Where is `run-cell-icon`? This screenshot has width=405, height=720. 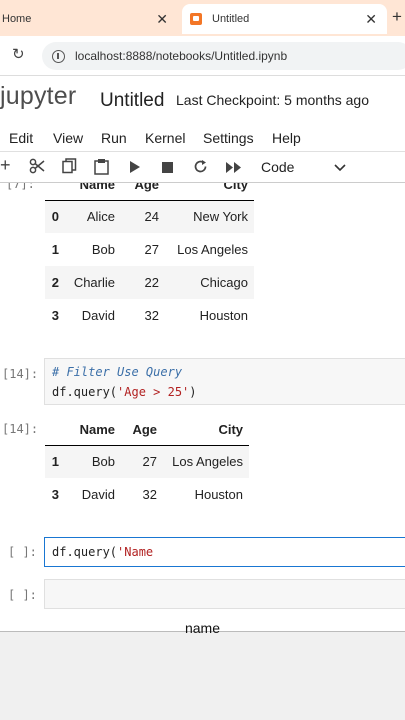
run-cell-icon is located at coordinates (135, 167).